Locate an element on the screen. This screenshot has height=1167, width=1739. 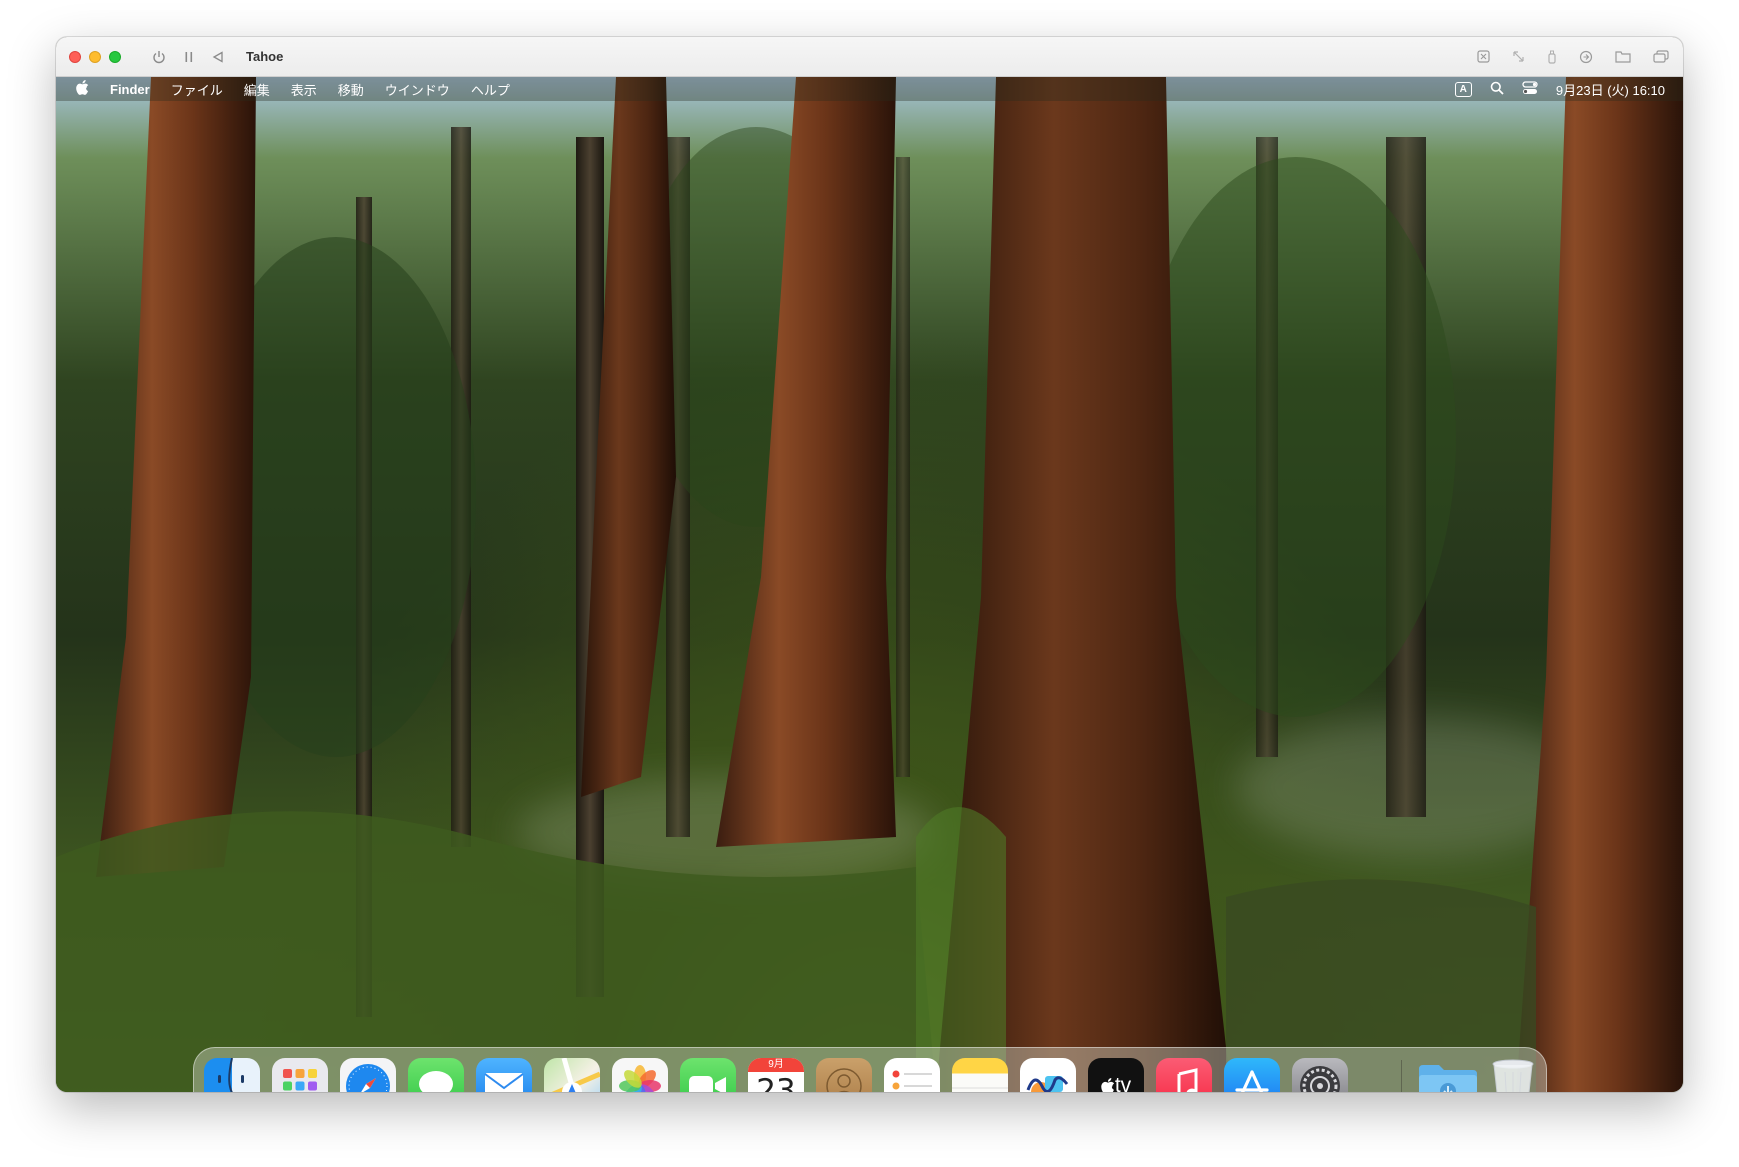
trash-icon is located at coordinates (1513, 1075).